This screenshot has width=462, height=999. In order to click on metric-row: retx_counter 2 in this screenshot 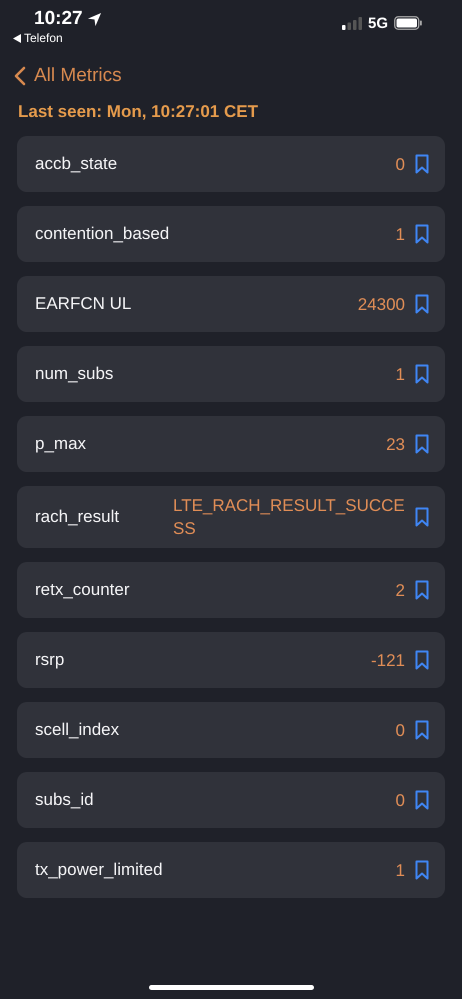, I will do `click(231, 590)`.